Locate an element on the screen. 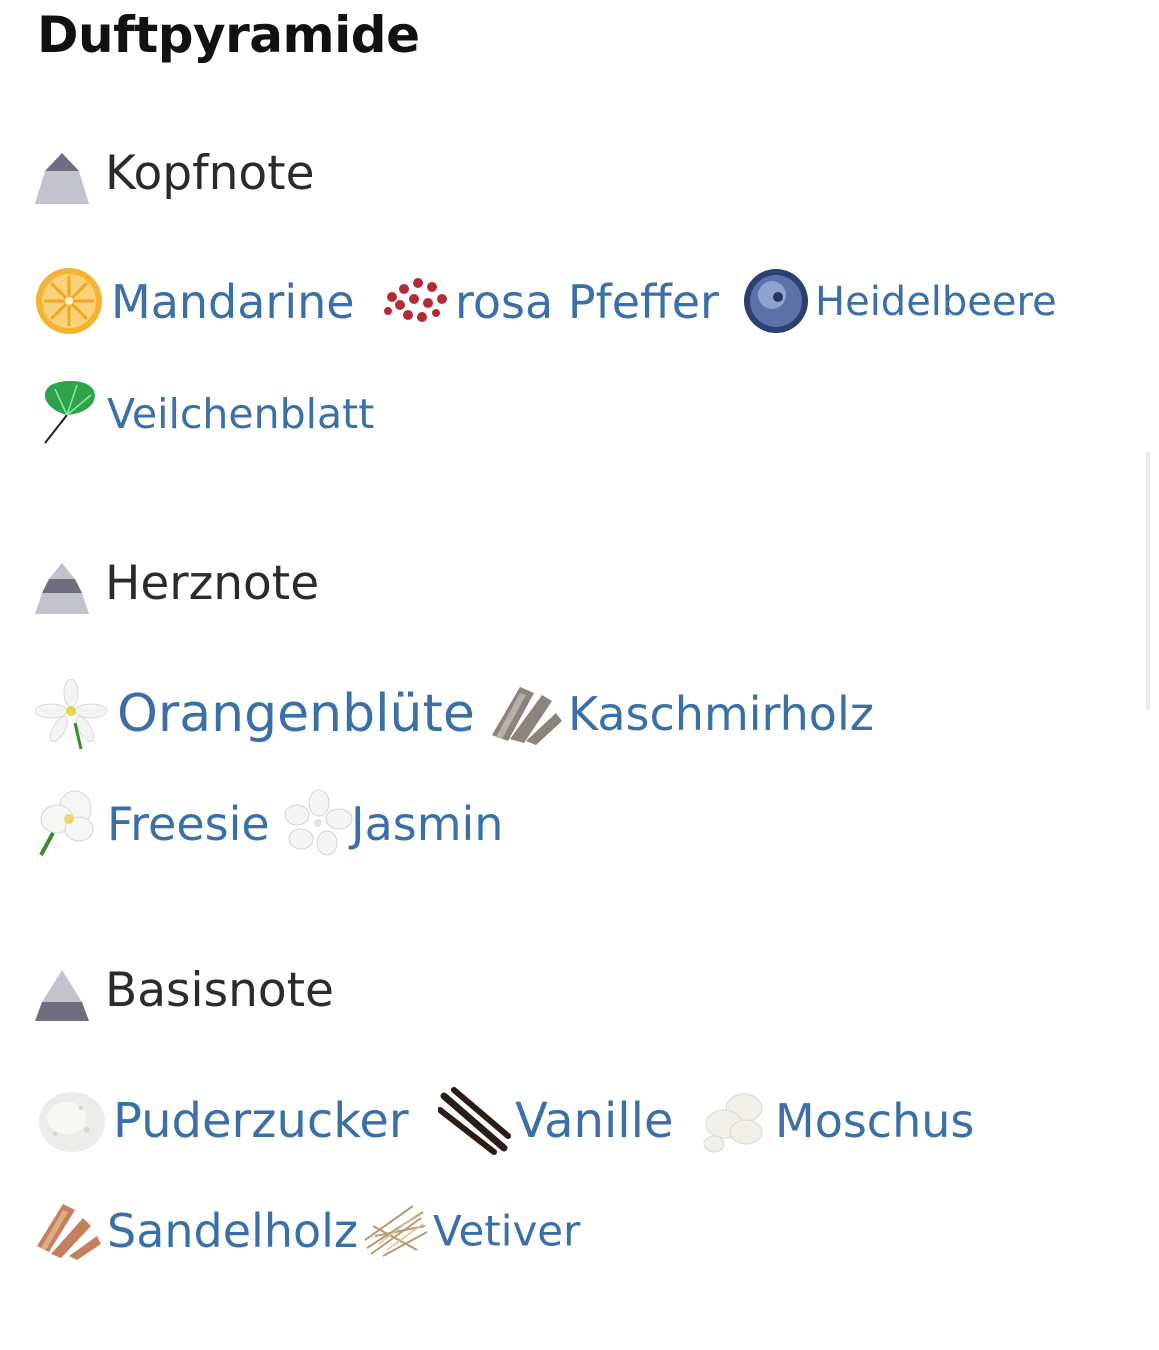 Image resolution: width=1159 pixels, height=1350 pixels. powdered-sugar-icon is located at coordinates (72, 1122).